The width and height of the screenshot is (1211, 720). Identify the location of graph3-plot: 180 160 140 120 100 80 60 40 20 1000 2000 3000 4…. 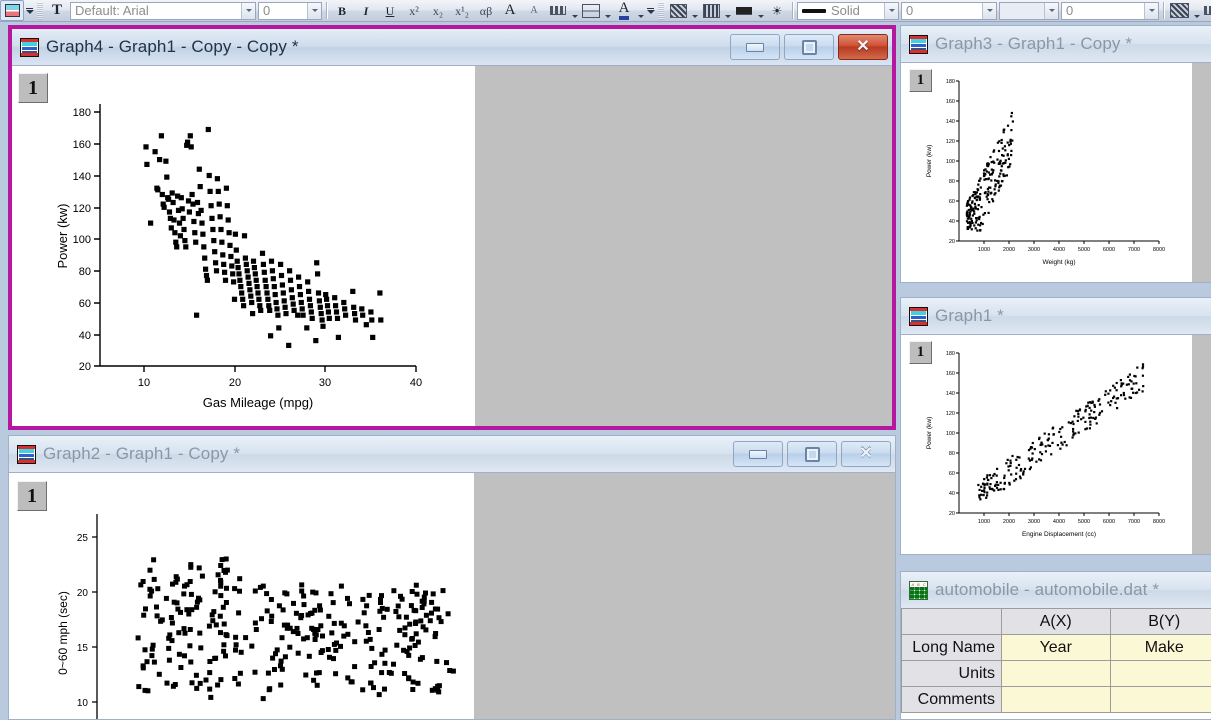
(1046, 170).